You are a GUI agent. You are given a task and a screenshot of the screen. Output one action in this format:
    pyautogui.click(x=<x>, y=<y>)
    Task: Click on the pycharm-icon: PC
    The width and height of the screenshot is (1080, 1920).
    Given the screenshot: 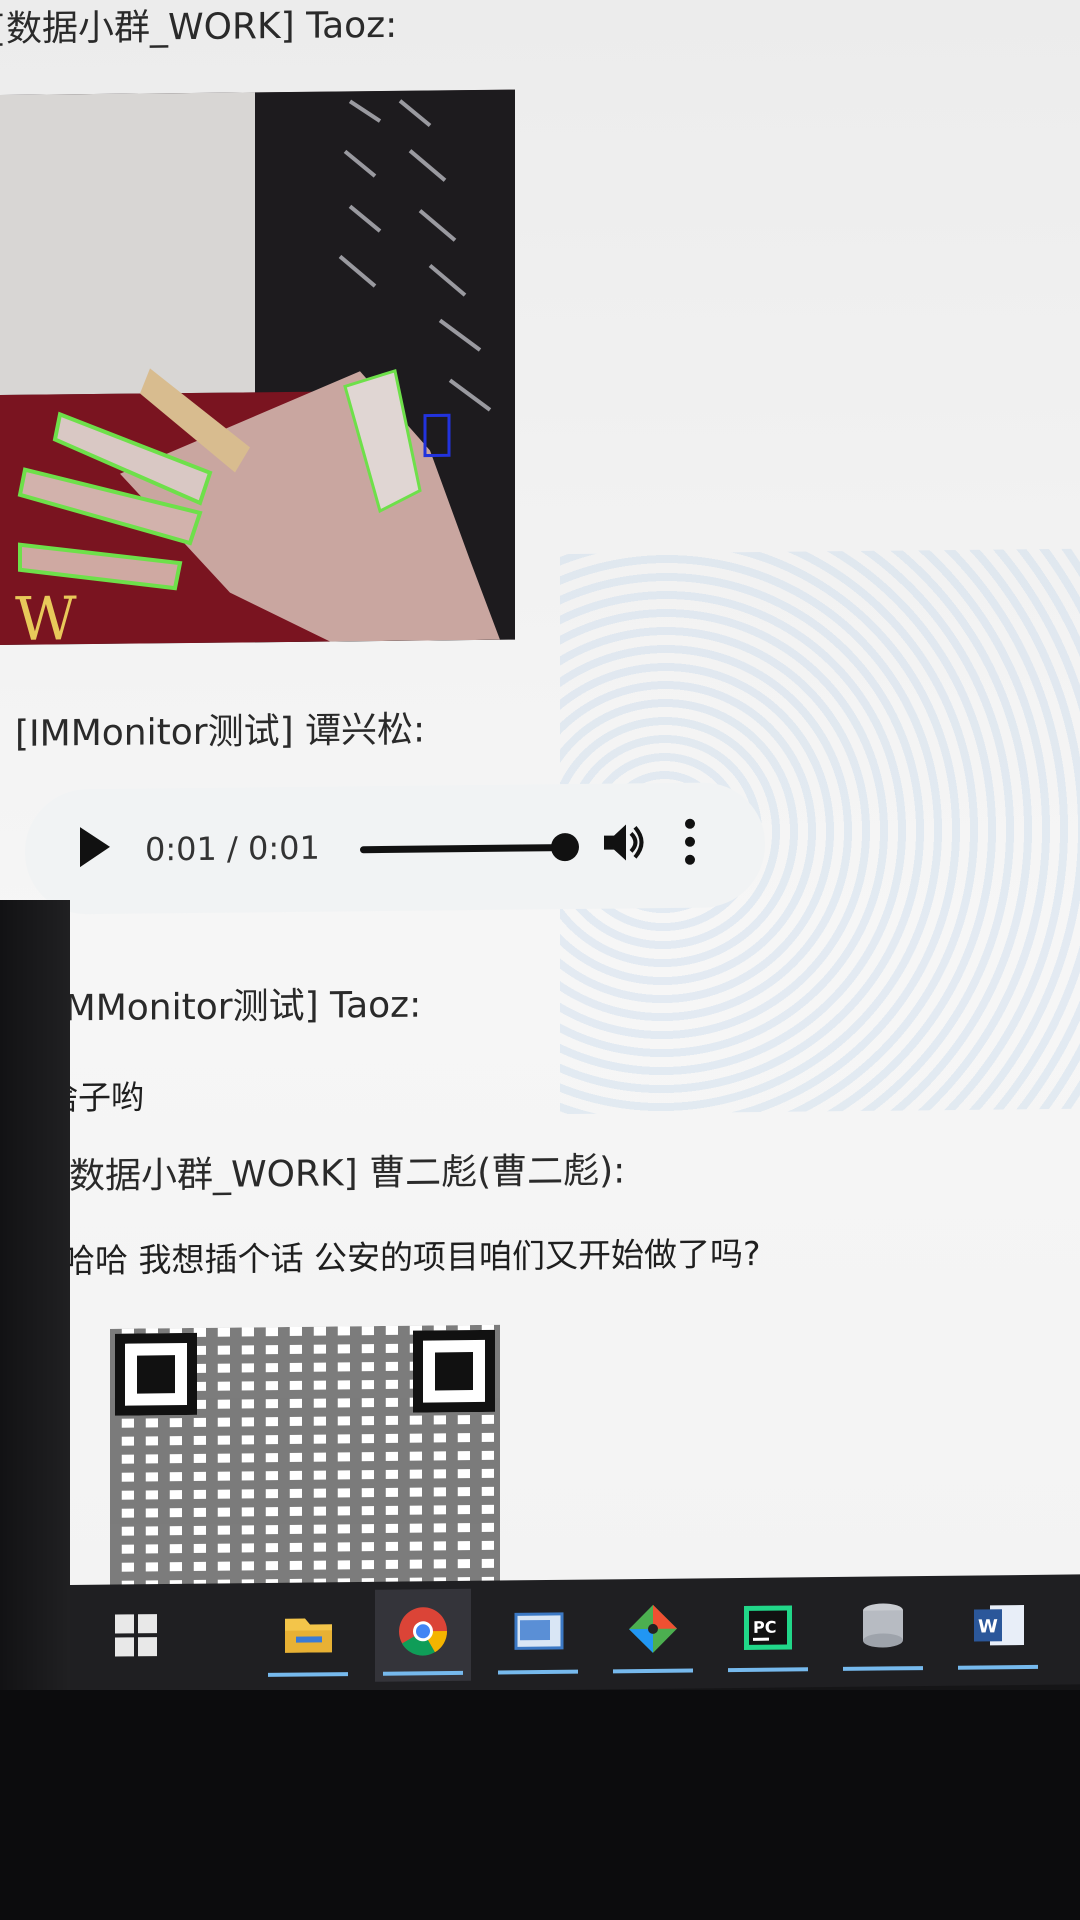 What is the action you would take?
    pyautogui.click(x=768, y=1627)
    